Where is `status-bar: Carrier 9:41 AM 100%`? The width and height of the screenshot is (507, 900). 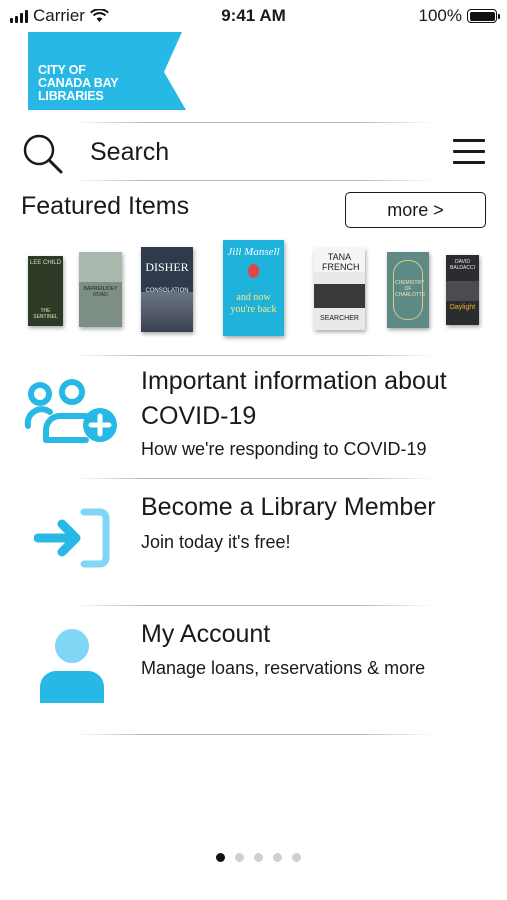
status-bar: Carrier 9:41 AM 100% is located at coordinates (253, 16).